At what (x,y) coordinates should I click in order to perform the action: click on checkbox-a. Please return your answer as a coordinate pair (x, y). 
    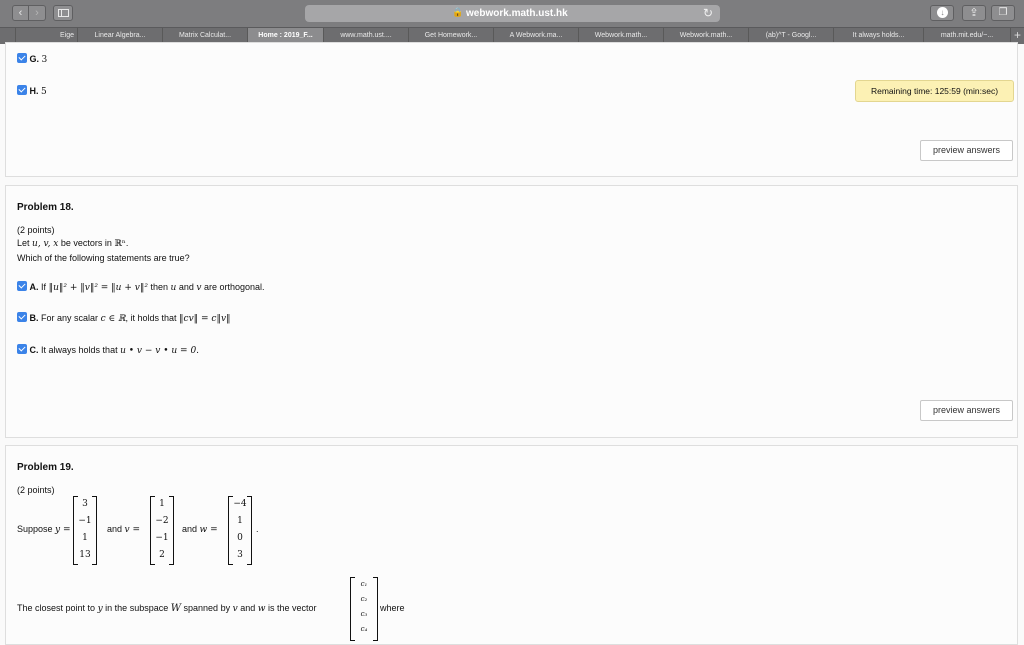
    Looking at the image, I should click on (22, 286).